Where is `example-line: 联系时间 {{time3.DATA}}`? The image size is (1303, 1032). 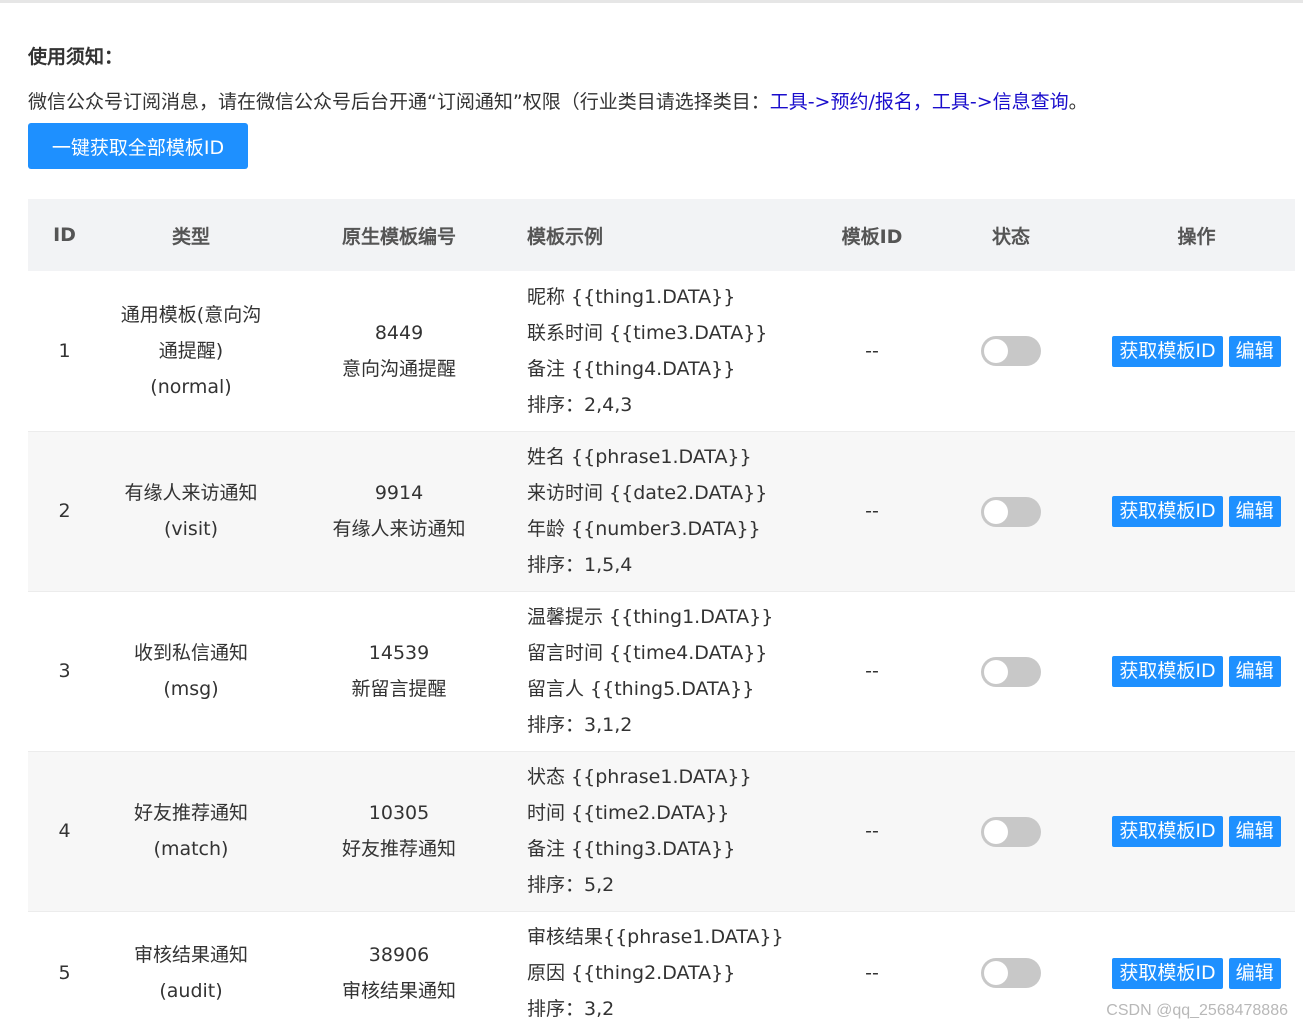
example-line: 联系时间 {{time3.DATA}} is located at coordinates (647, 332).